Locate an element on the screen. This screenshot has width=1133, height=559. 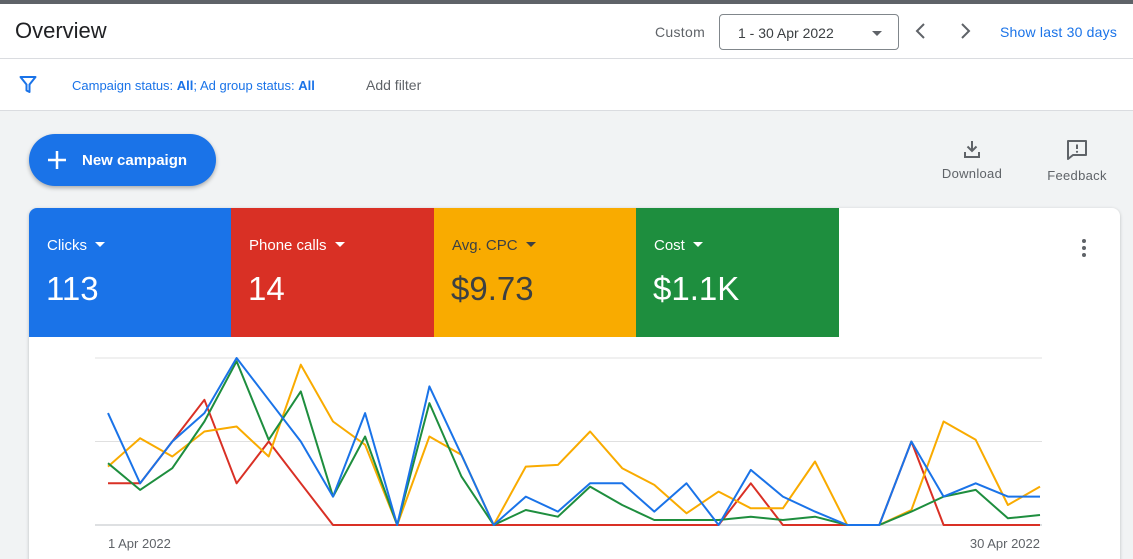
plus-icon is located at coordinates (57, 160).